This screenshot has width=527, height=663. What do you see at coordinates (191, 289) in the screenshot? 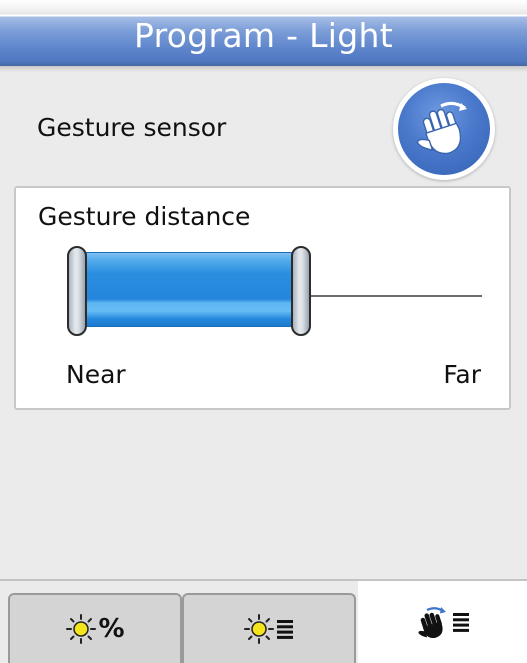
I see `distance-slider-fill` at bounding box center [191, 289].